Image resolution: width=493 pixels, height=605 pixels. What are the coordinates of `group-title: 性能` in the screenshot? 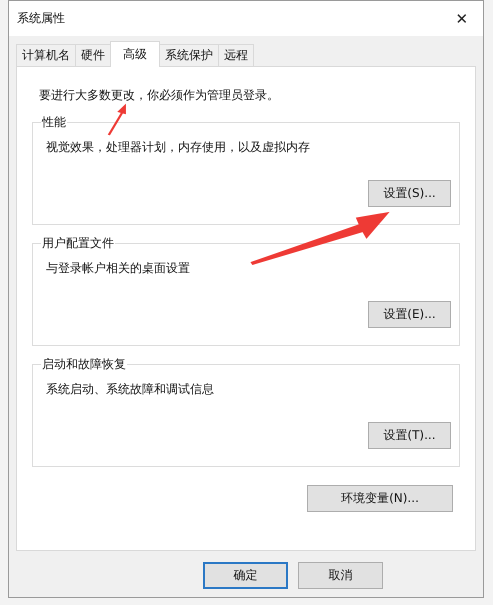 It's located at (54, 122).